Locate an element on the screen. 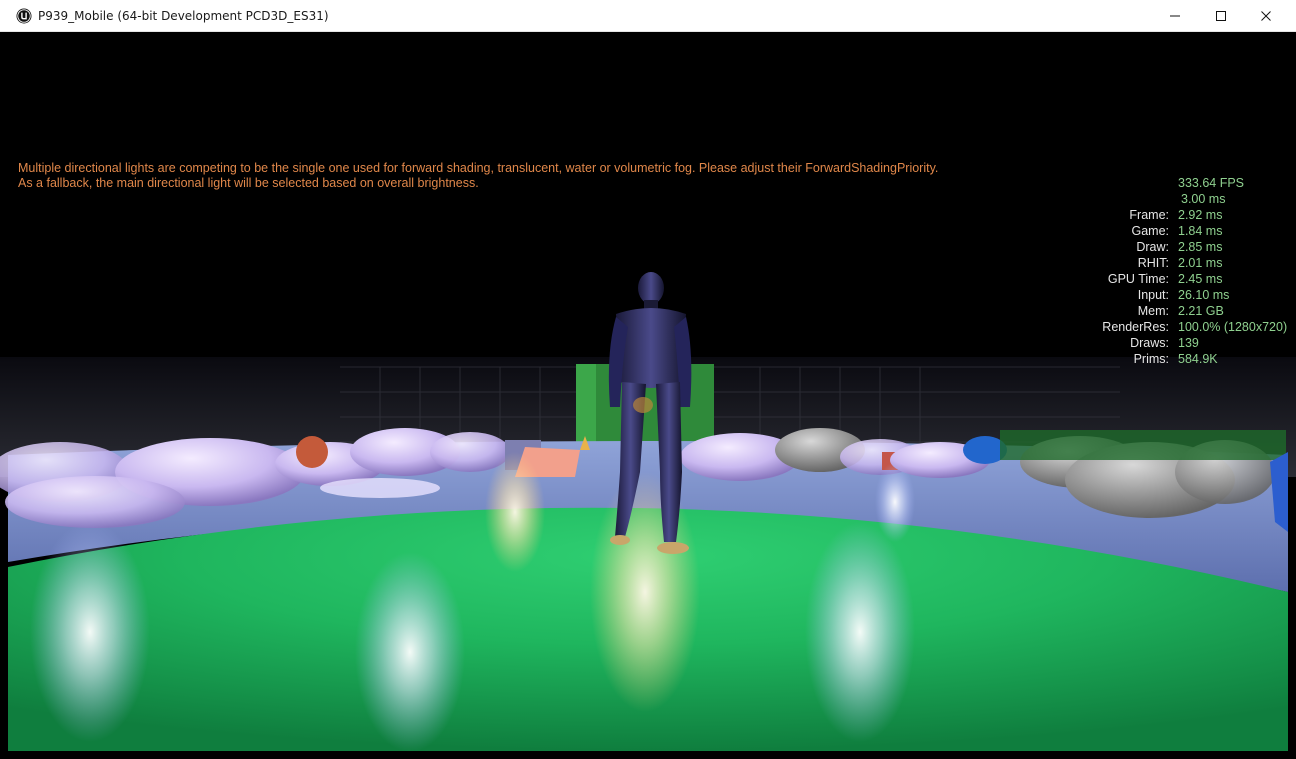  stat-label: Frame: is located at coordinates (1149, 215).